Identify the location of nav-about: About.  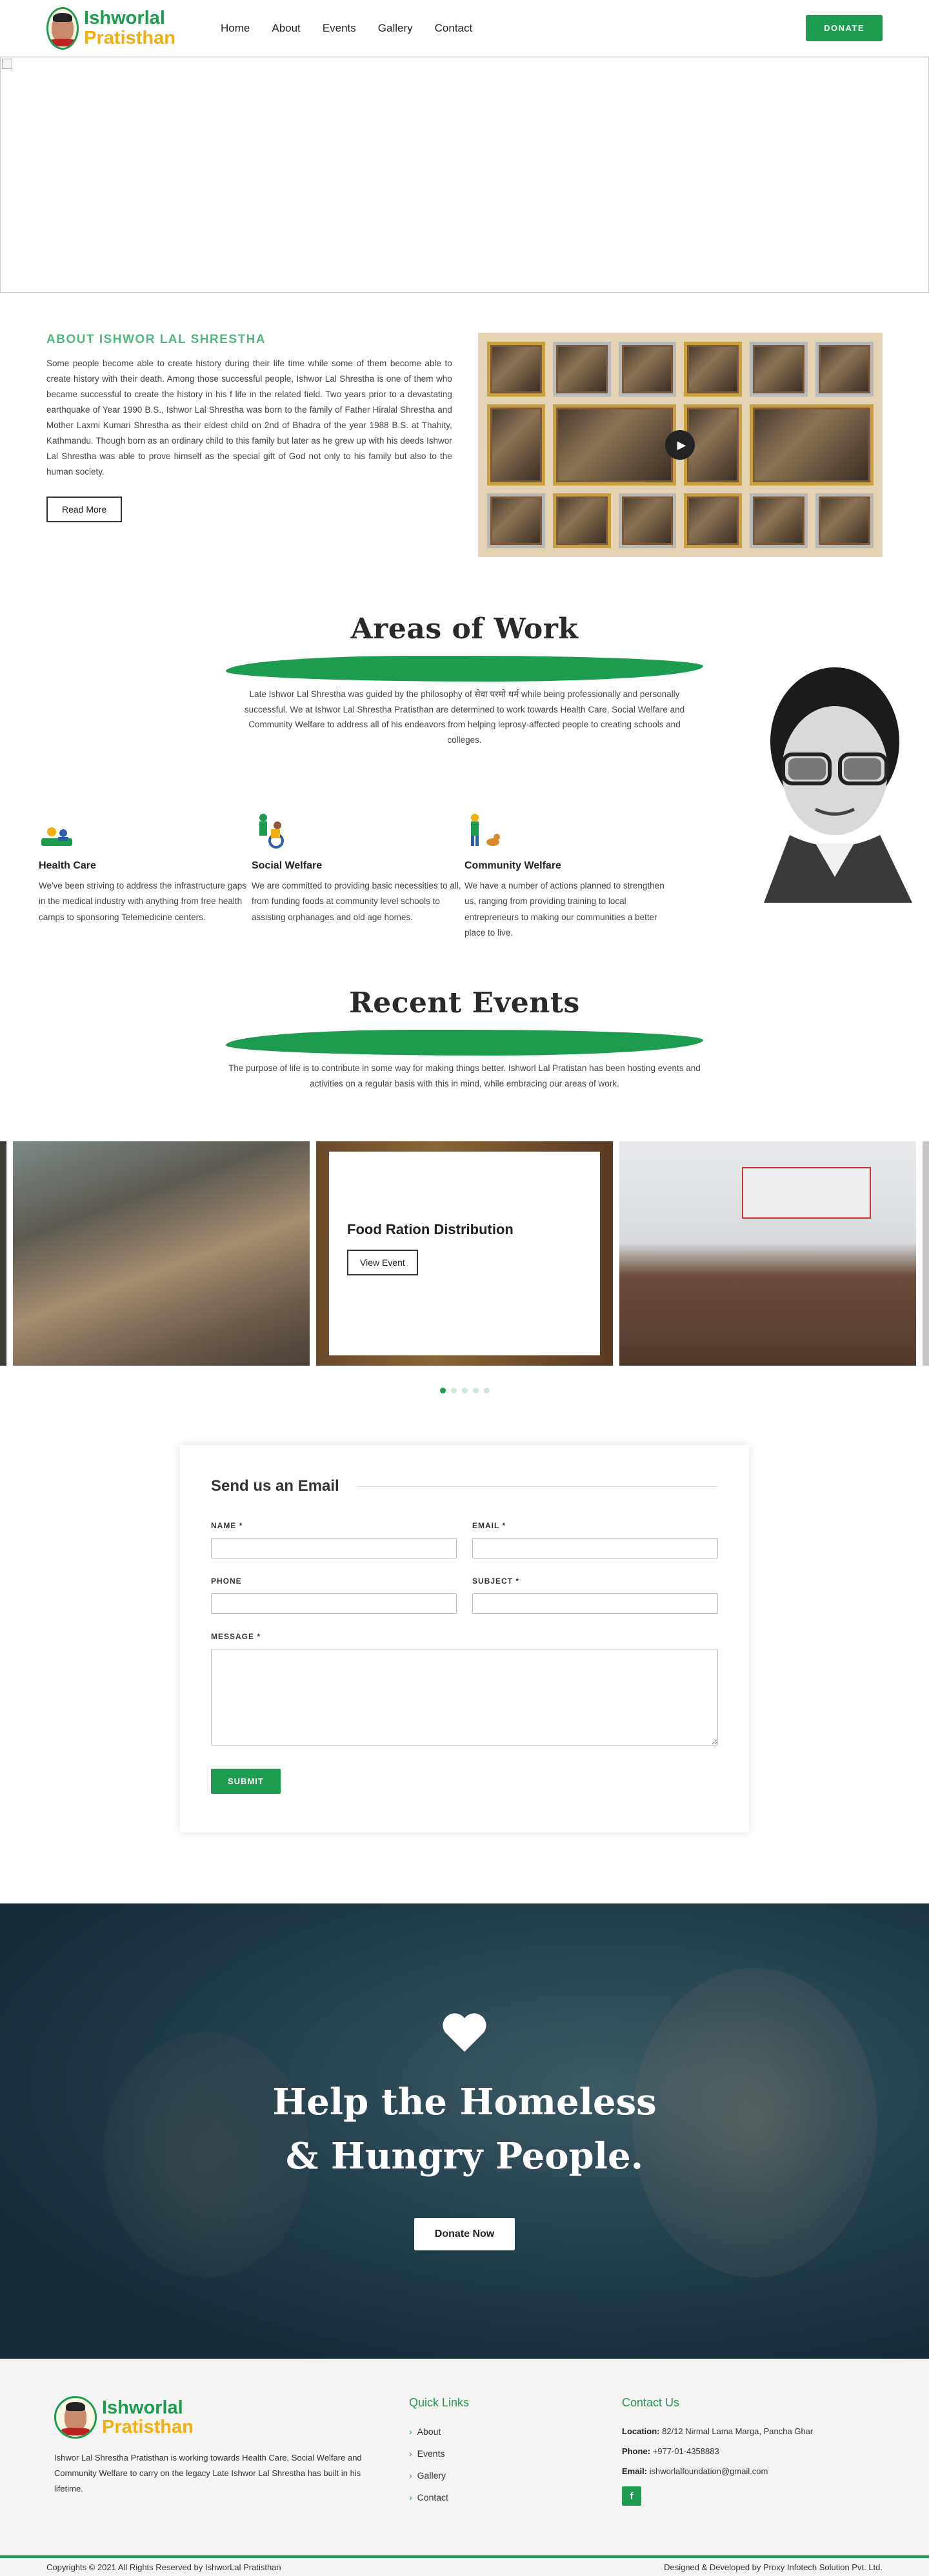
(286, 28).